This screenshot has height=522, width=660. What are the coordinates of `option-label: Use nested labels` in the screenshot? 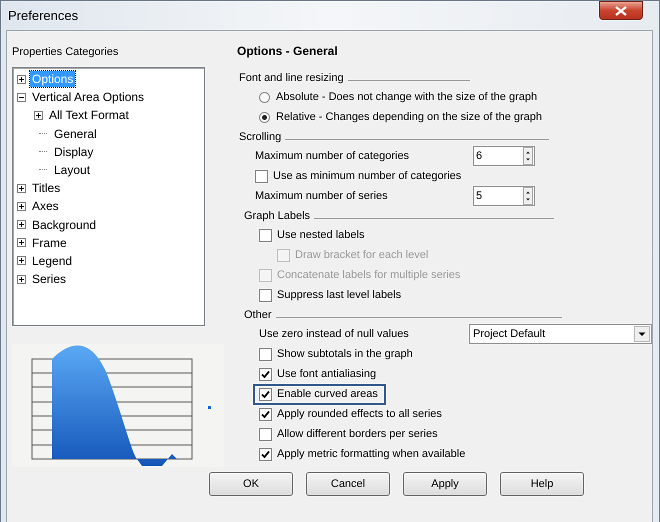 It's located at (320, 235).